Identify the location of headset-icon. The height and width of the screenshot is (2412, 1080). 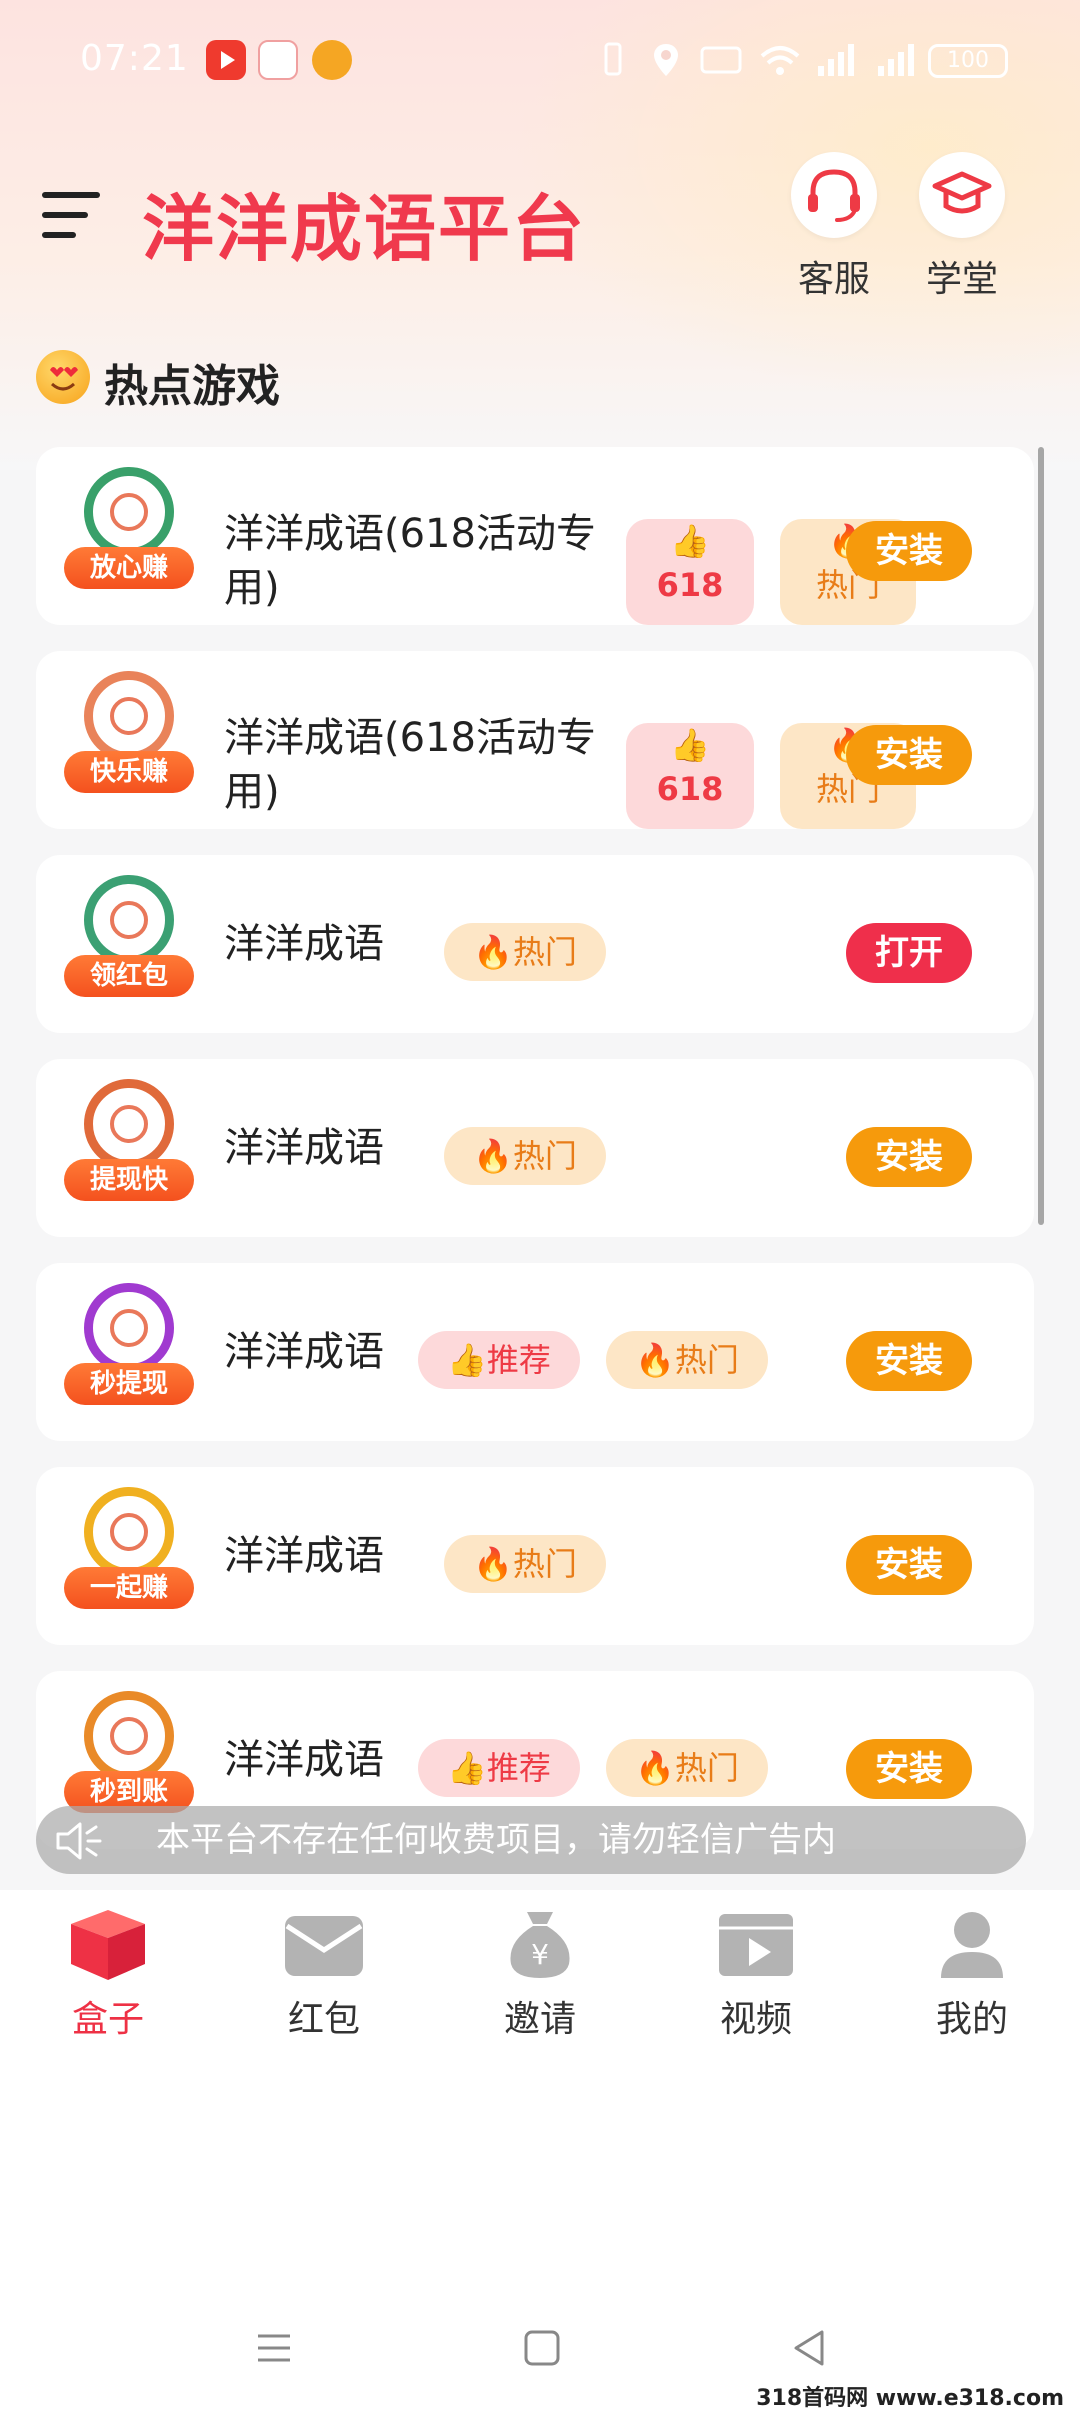
(834, 195).